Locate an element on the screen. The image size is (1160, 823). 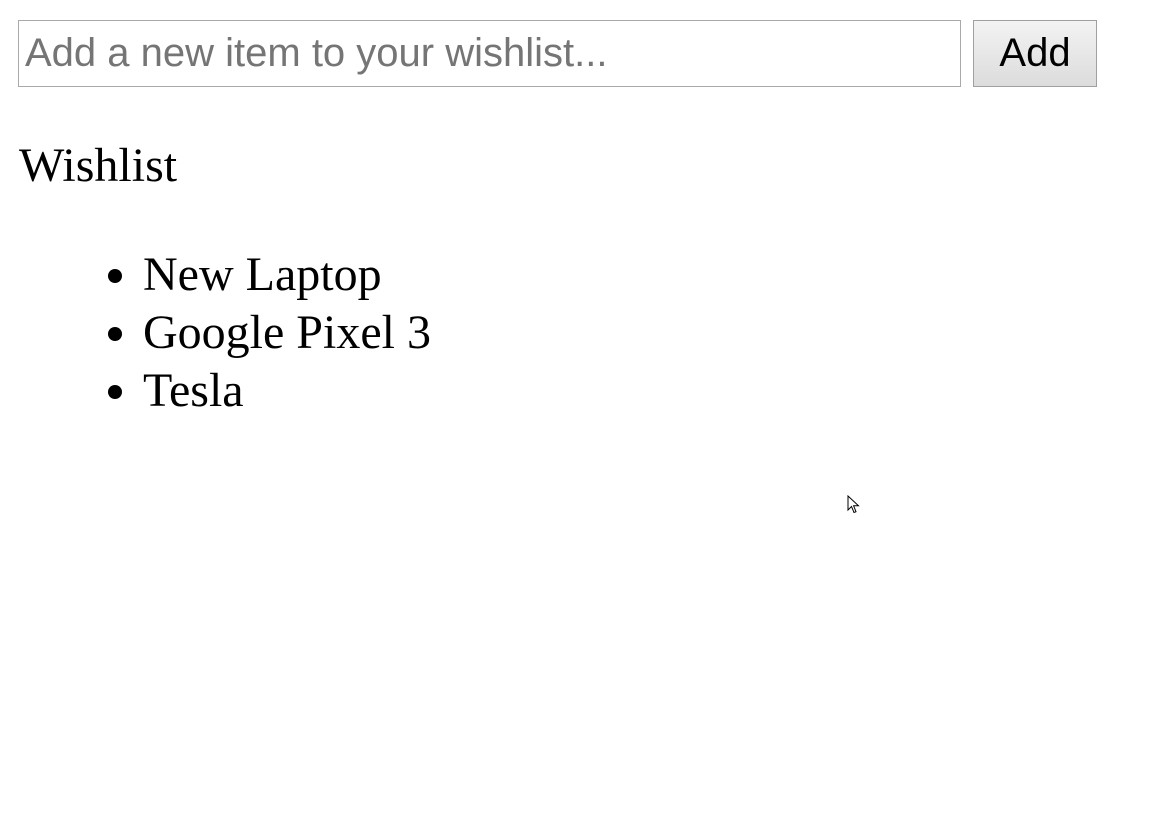
wishlist-heading: Wishlist is located at coordinates (98, 165).